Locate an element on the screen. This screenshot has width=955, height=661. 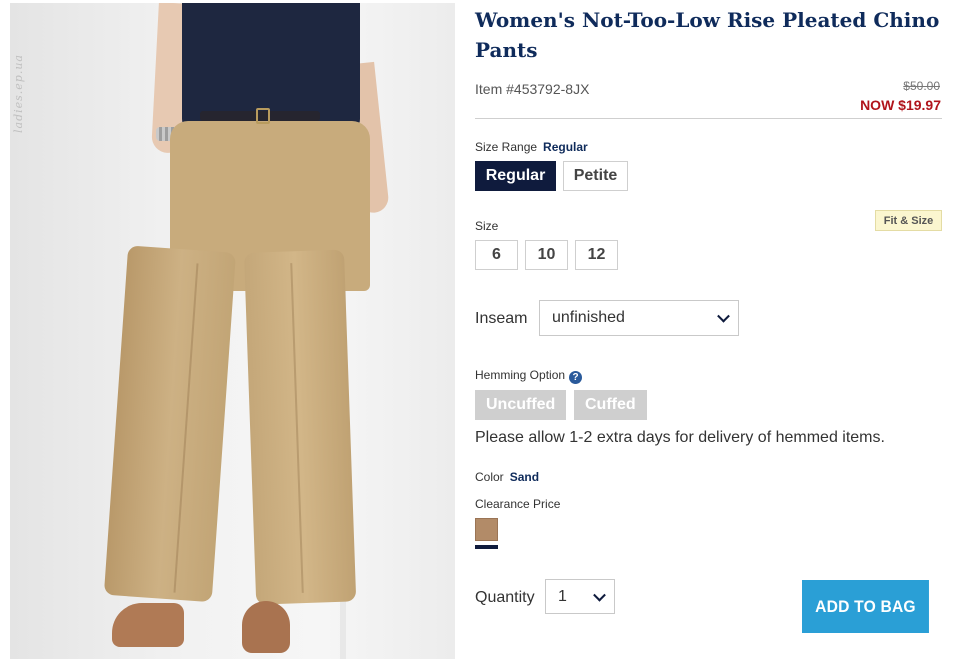
quantity-select: 1 is located at coordinates (580, 596).